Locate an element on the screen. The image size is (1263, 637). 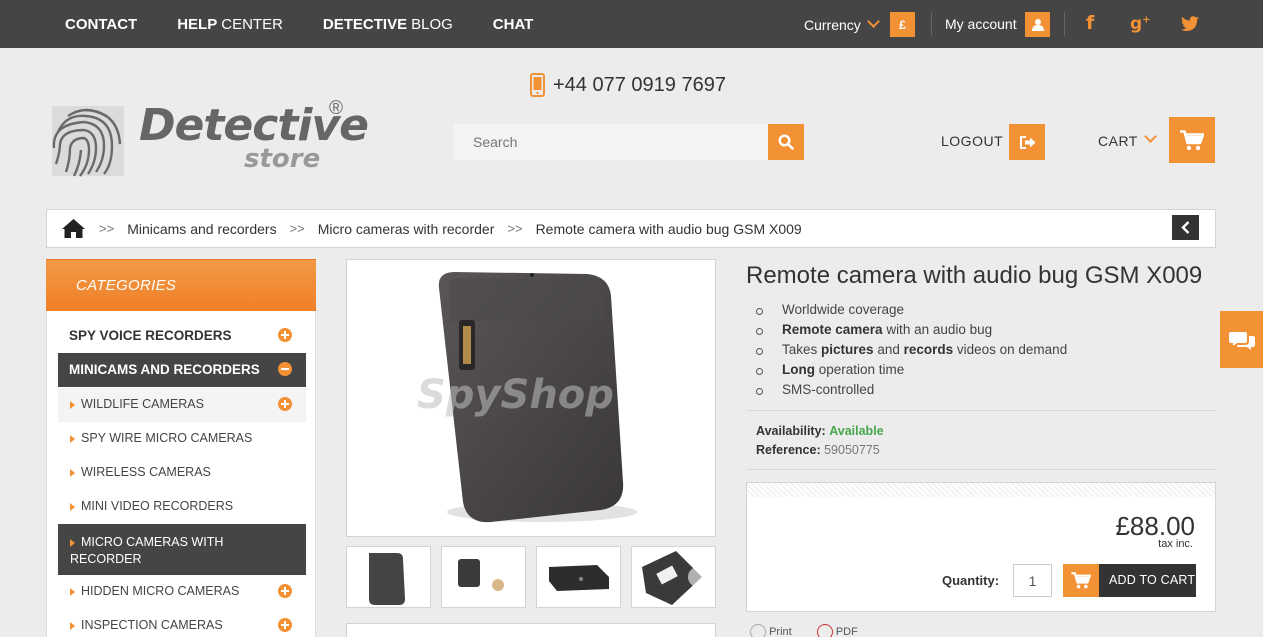
print-link: Print is located at coordinates (780, 631).